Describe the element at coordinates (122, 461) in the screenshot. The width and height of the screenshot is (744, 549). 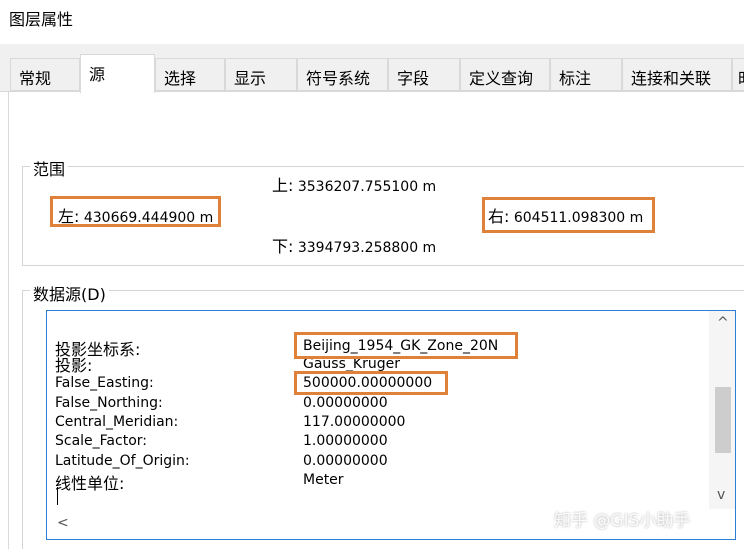
I see `prop-name-latitude-of-origin: Latitude_Of_Origin:` at that location.